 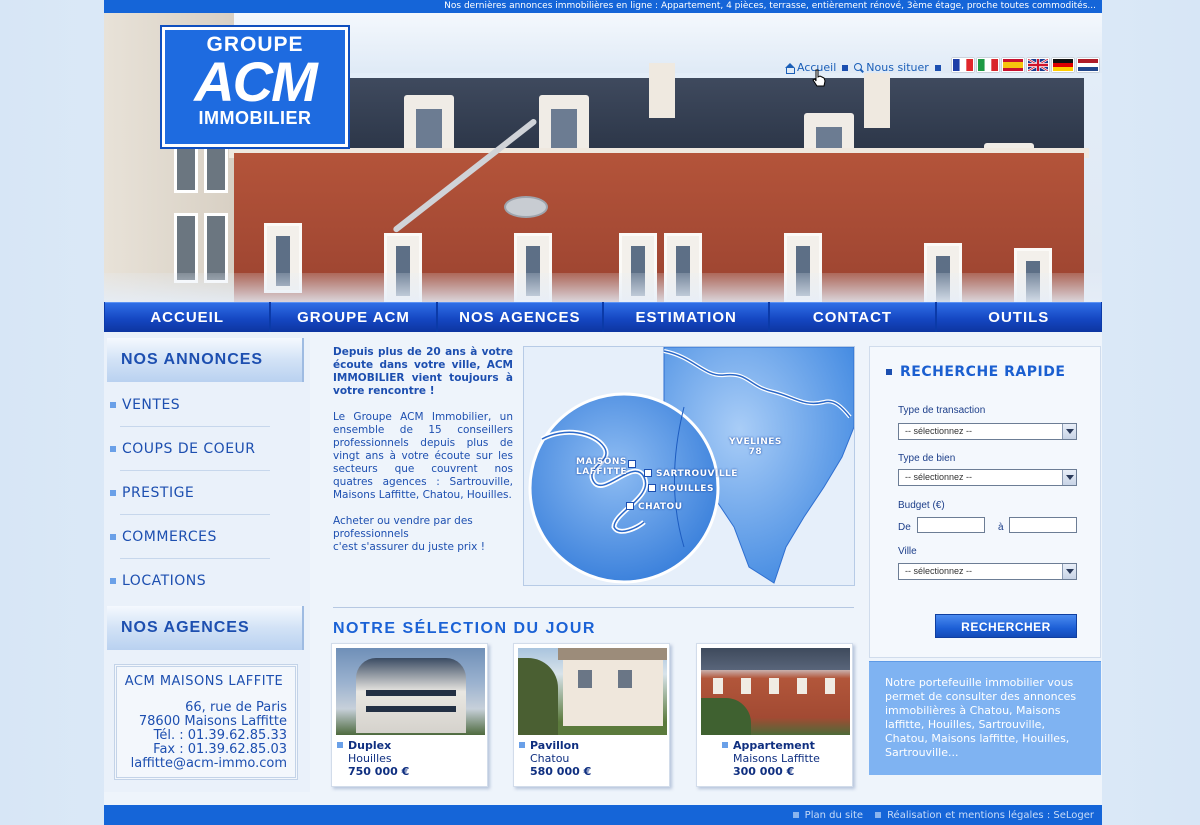 I want to click on budget-from-label: De, so click(x=904, y=527).